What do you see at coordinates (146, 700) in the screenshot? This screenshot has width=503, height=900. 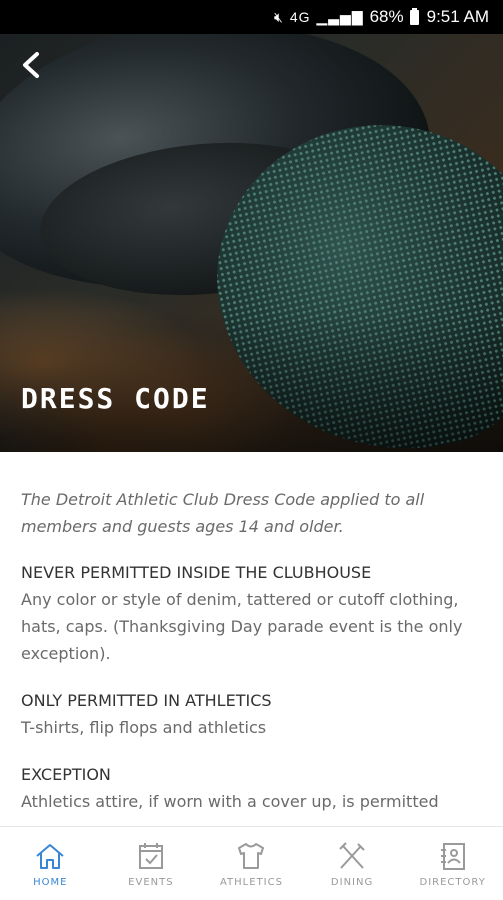 I see `section-heading: ONLY PERMITTED IN ATHLETICS` at bounding box center [146, 700].